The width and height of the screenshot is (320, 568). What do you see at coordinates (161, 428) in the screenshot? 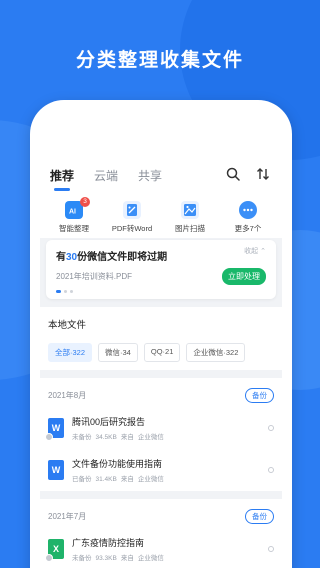
I see `file-row: W 腾讯00后研究报告 未备份 34.5KB 来自 企业微信` at bounding box center [161, 428].